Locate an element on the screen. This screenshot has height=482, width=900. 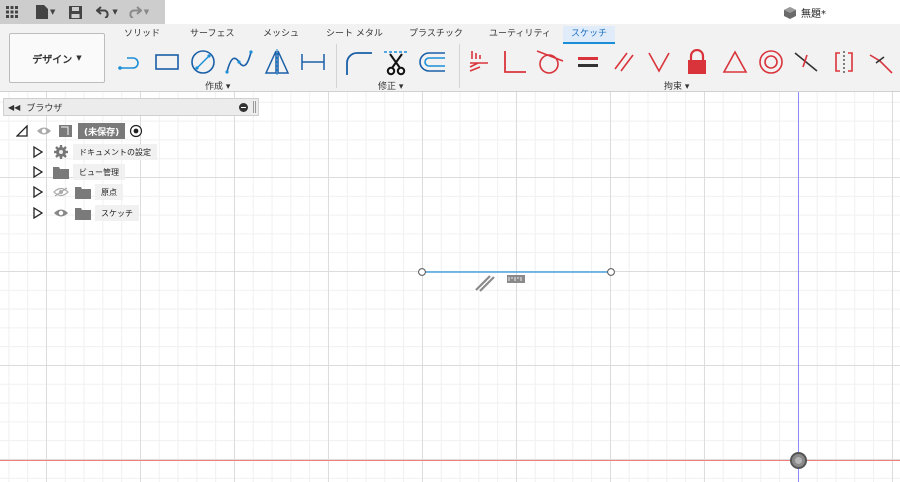
fillet-icon is located at coordinates (358, 62).